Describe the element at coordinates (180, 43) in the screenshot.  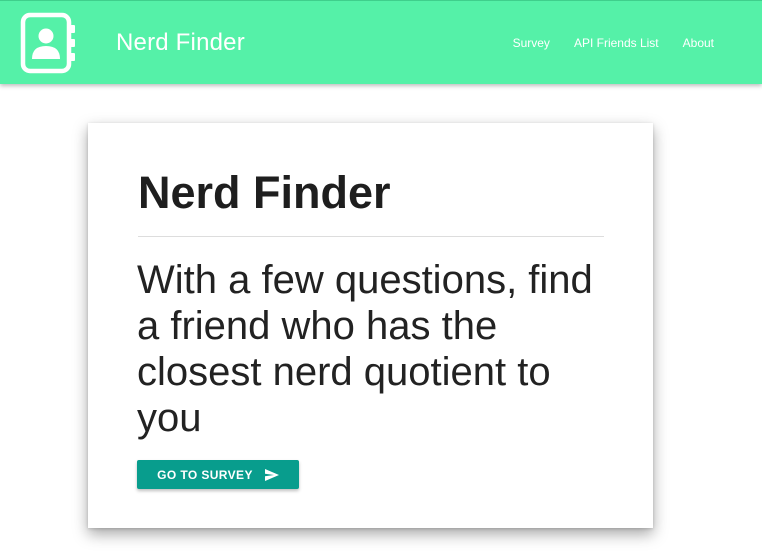
I see `brand-title: Nerd Finder` at that location.